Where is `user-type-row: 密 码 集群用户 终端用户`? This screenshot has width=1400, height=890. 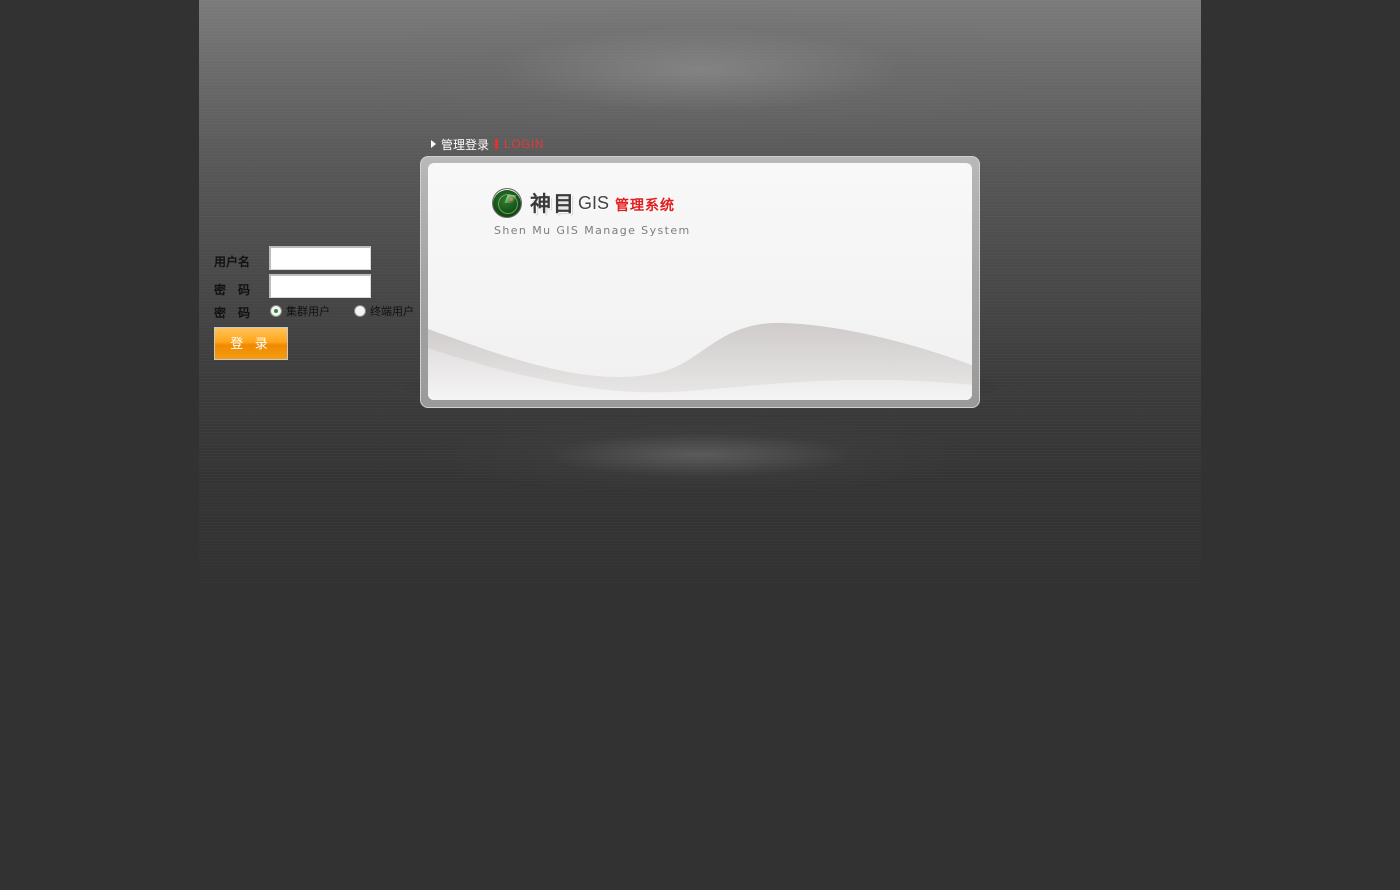
user-type-row: 密 码 集群用户 终端用户 is located at coordinates (319, 312).